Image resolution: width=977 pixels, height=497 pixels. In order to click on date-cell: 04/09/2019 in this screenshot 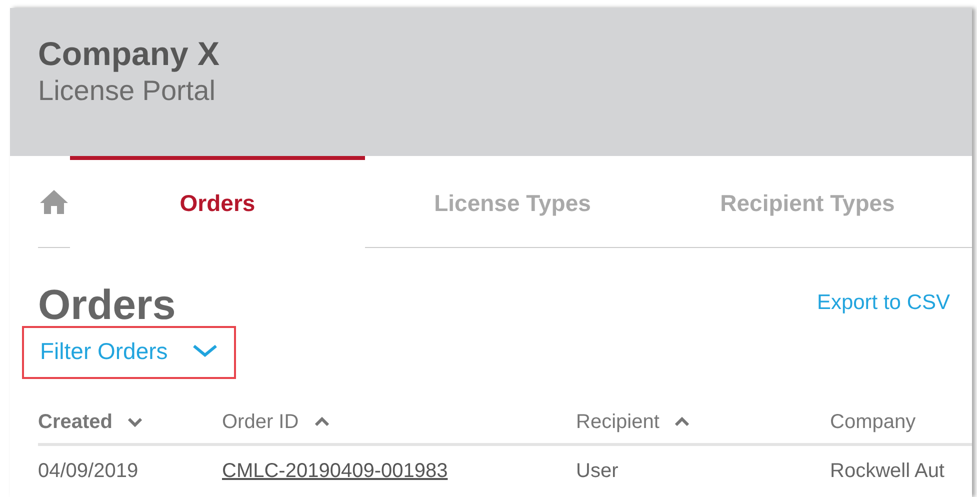, I will do `click(88, 471)`.